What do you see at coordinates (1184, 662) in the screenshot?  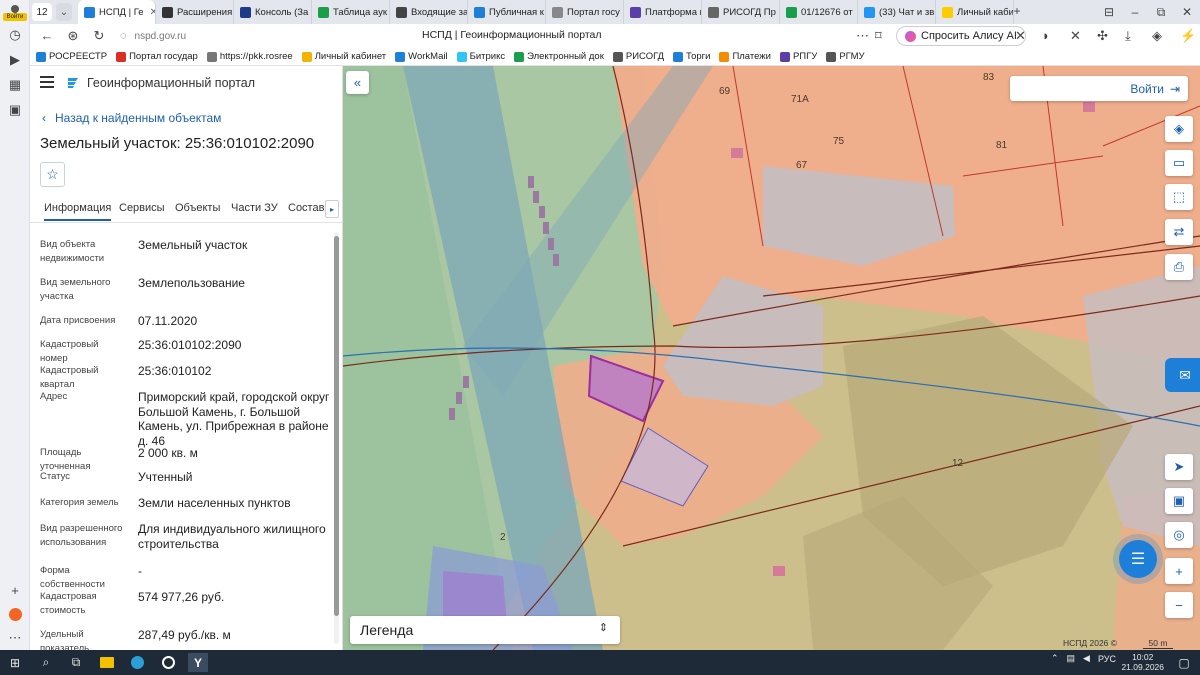 I see `notifications-icon: ▢` at bounding box center [1184, 662].